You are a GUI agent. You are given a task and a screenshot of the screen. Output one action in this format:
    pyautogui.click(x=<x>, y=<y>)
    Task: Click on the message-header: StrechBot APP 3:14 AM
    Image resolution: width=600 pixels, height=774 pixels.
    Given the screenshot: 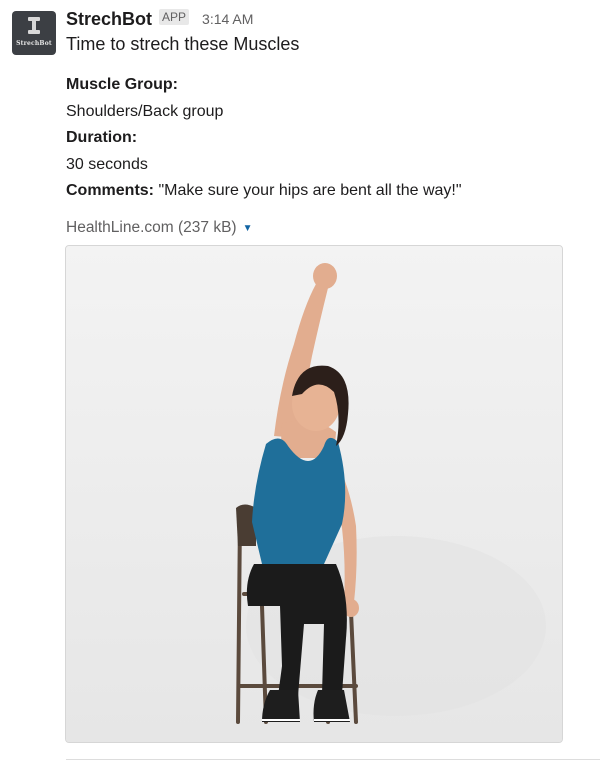 What is the action you would take?
    pyautogui.click(x=159, y=19)
    